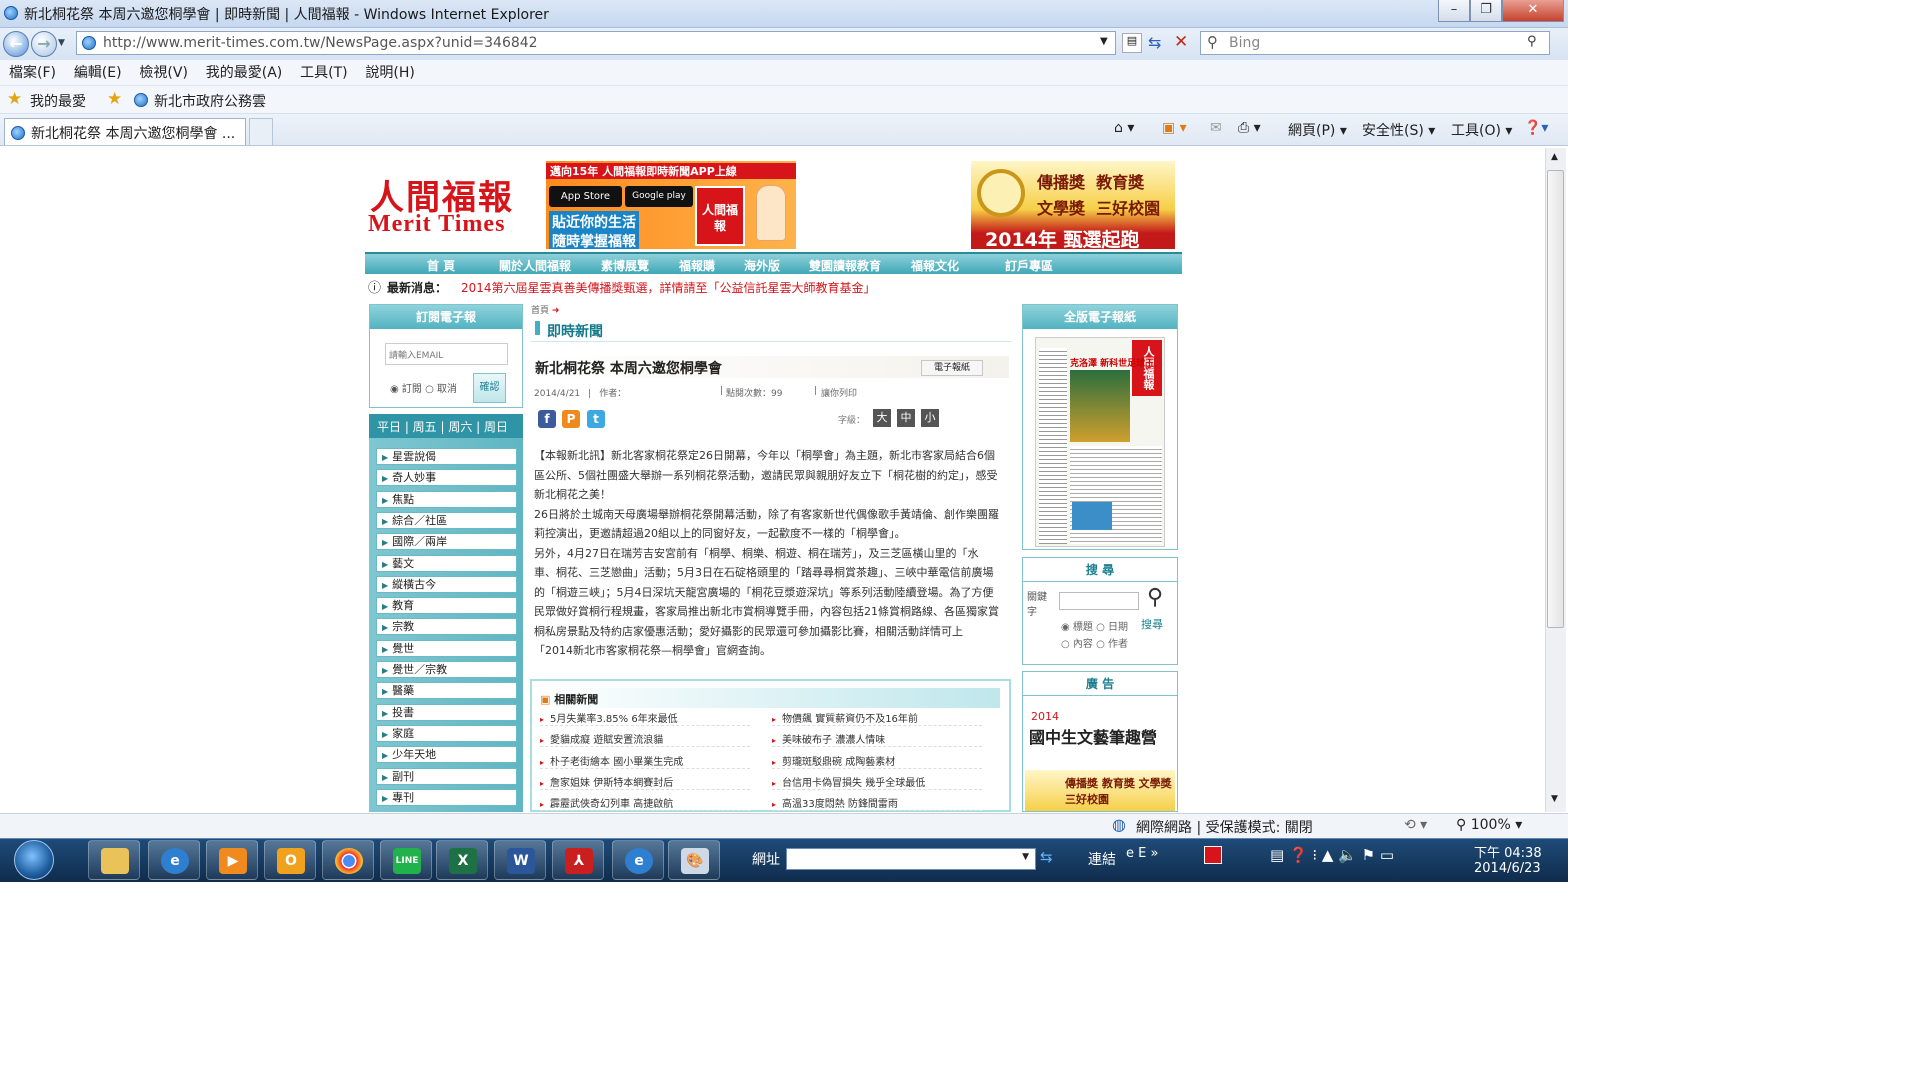 This screenshot has height=1080, width=1920. Describe the element at coordinates (911, 859) in the screenshot. I see `taskbar-address-input: ▼` at that location.